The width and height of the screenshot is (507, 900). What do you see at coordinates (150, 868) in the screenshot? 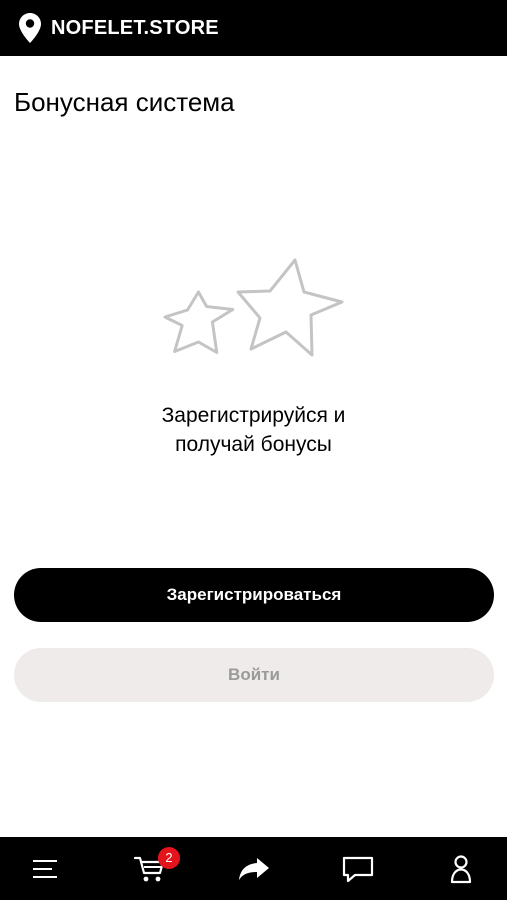
I see `nav-cart: 2` at bounding box center [150, 868].